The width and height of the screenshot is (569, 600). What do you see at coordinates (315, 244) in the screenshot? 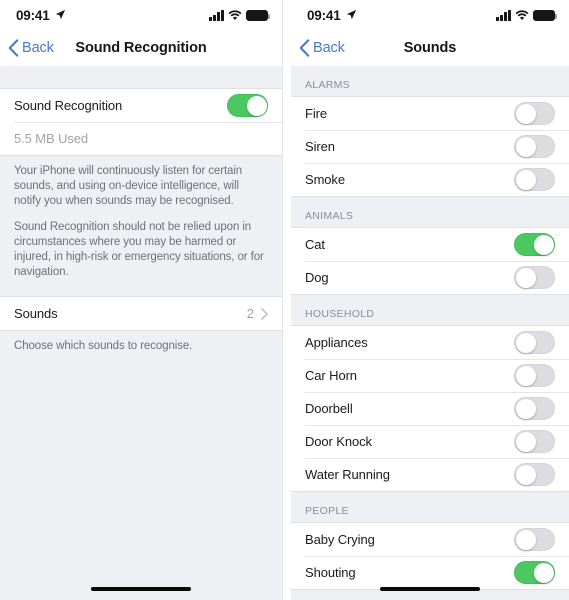
I see `sound-label: Cat` at bounding box center [315, 244].